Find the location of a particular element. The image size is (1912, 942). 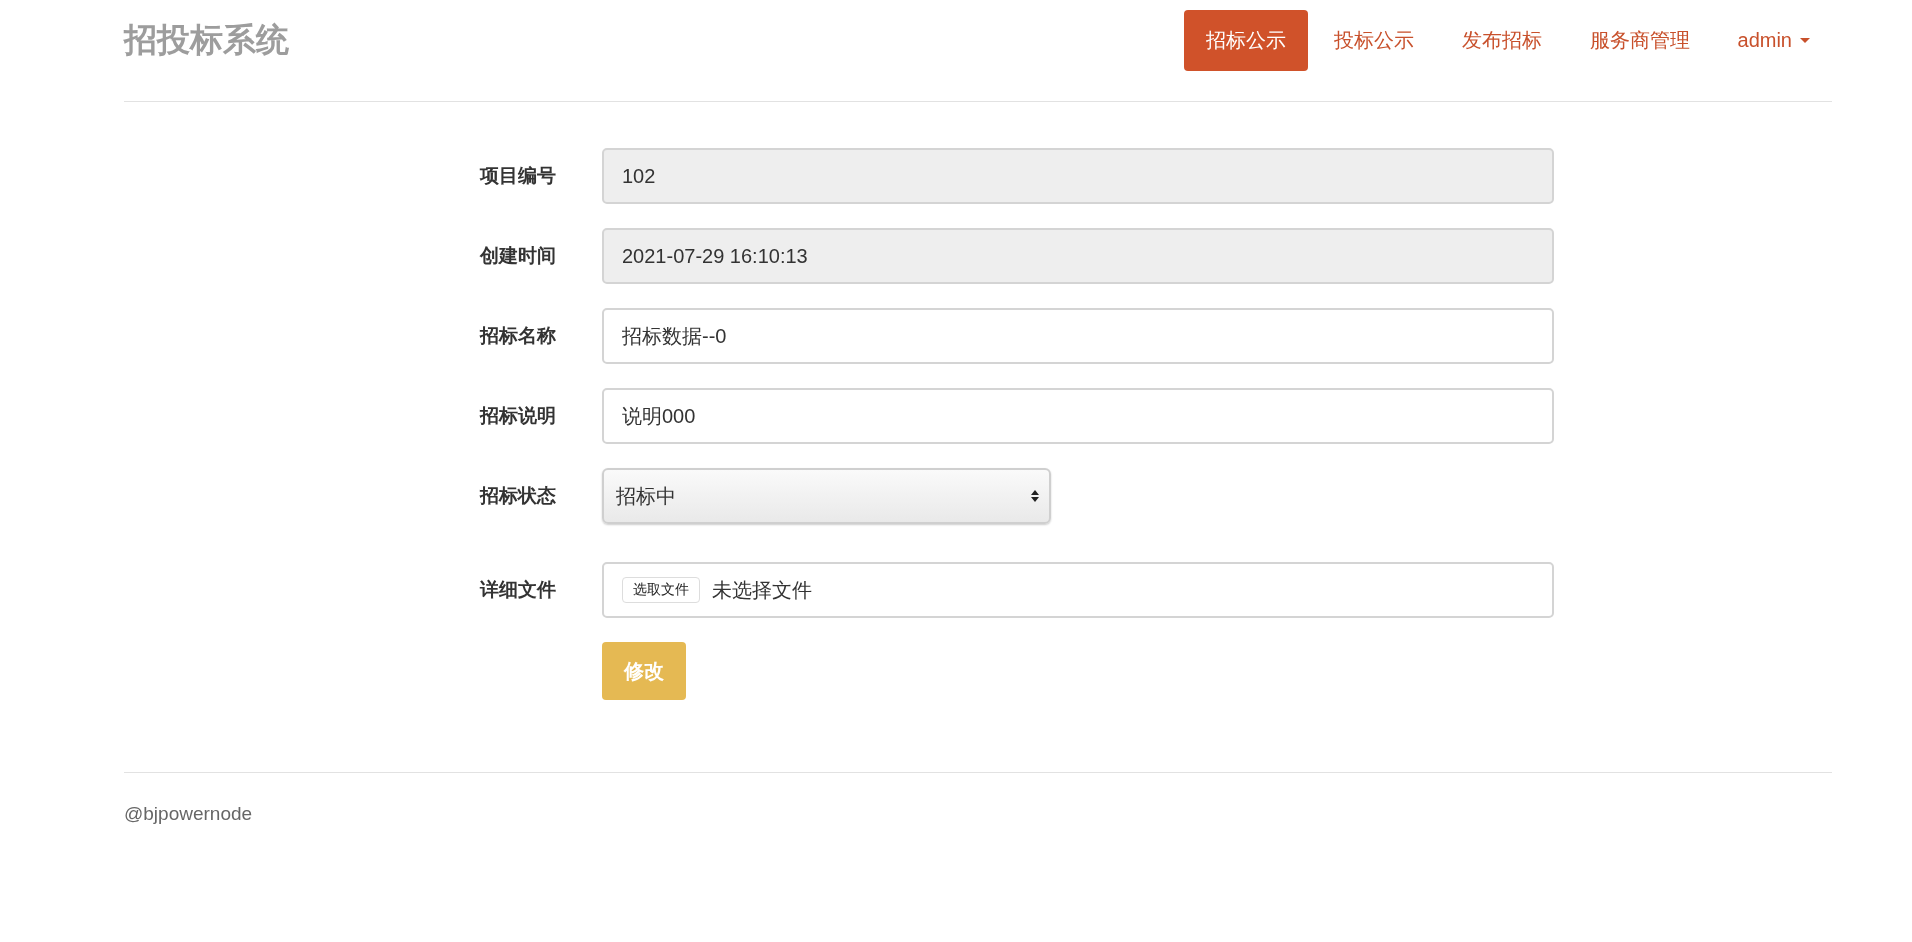

nav-link: 服务商管理 is located at coordinates (1639, 40).